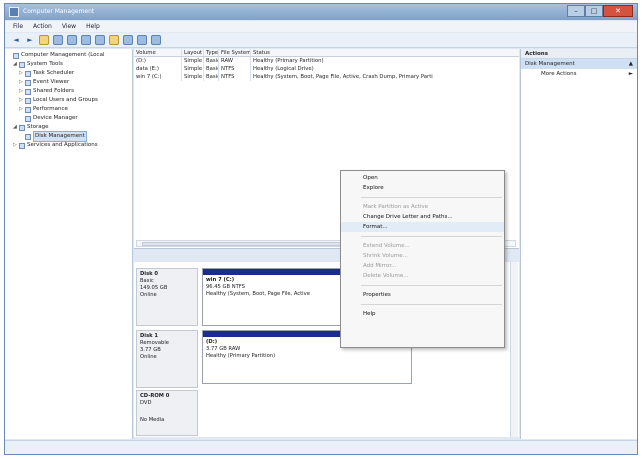 This screenshot has width=642, height=459. What do you see at coordinates (235, 52) in the screenshot?
I see `column-file-system: File System` at bounding box center [235, 52].